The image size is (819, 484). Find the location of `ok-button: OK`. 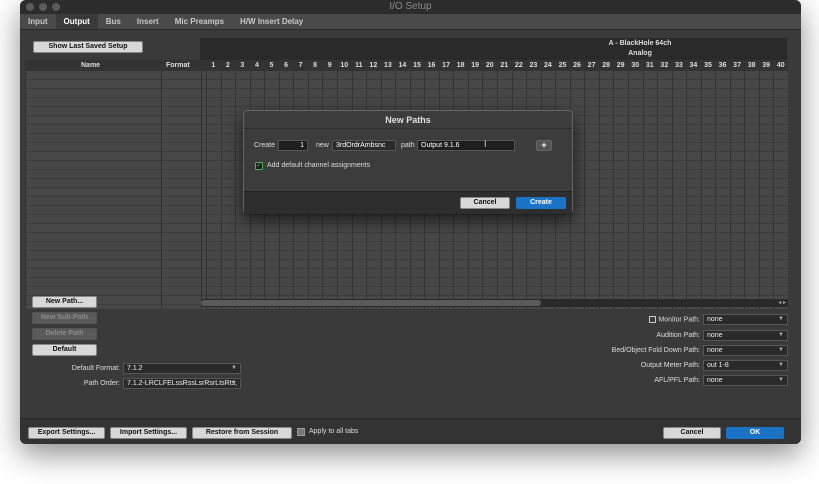

ok-button: OK is located at coordinates (755, 433).